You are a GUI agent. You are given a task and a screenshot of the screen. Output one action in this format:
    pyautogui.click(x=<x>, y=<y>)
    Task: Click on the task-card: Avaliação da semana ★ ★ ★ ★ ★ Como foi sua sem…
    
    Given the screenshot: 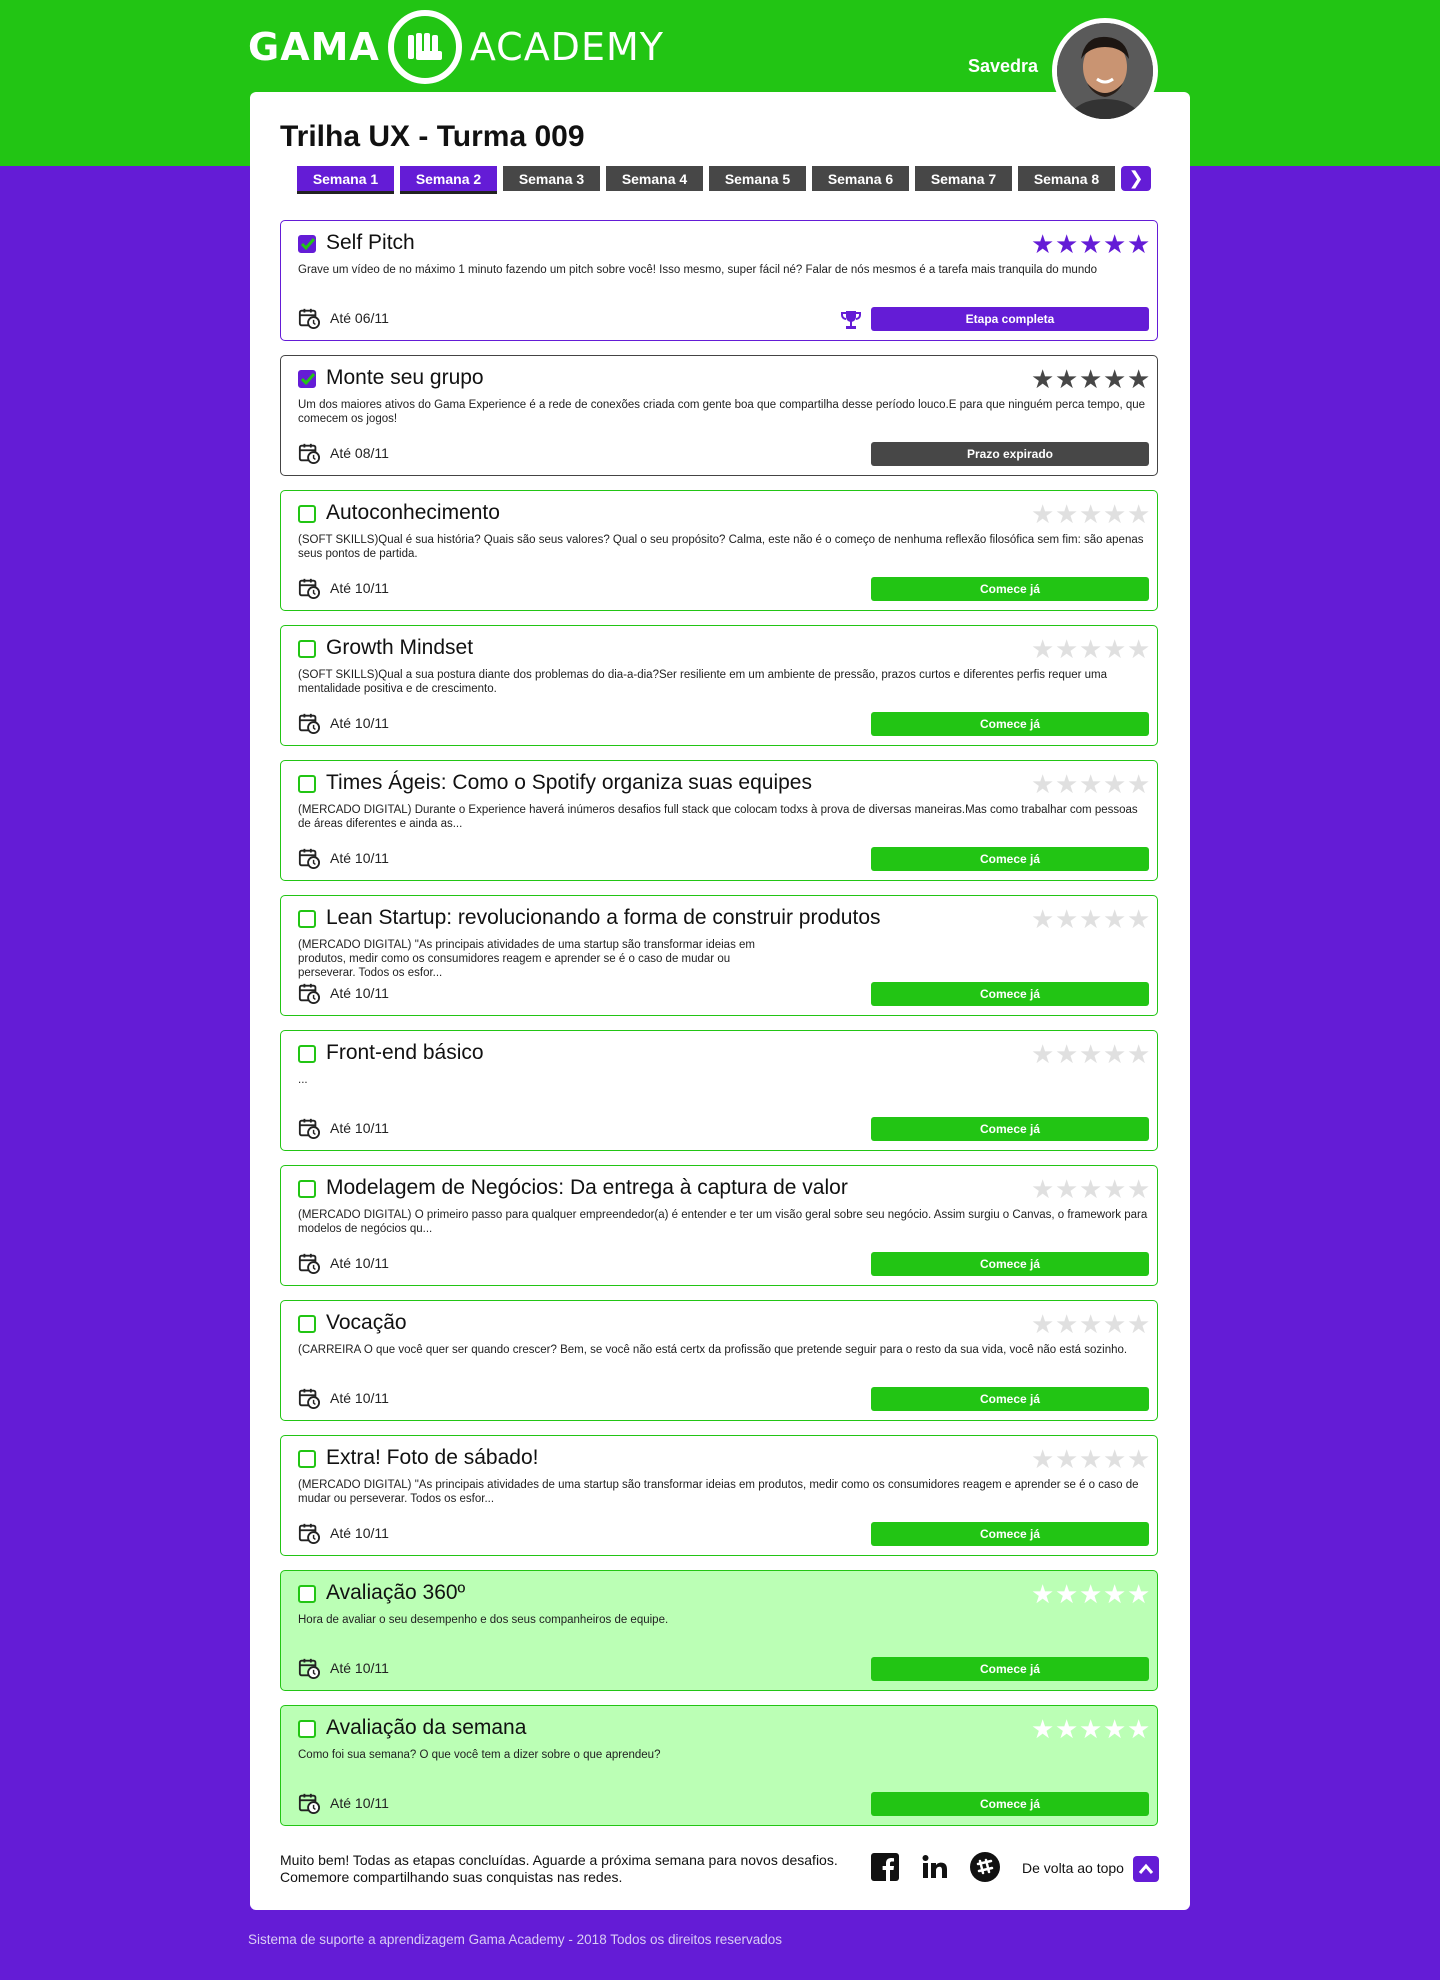 What is the action you would take?
    pyautogui.click(x=719, y=1765)
    